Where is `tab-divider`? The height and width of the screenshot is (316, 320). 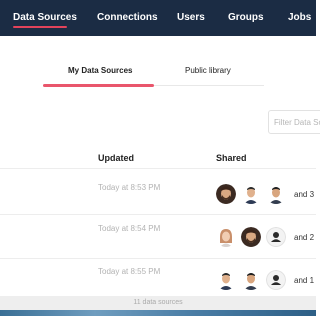 tab-divider is located at coordinates (209, 85).